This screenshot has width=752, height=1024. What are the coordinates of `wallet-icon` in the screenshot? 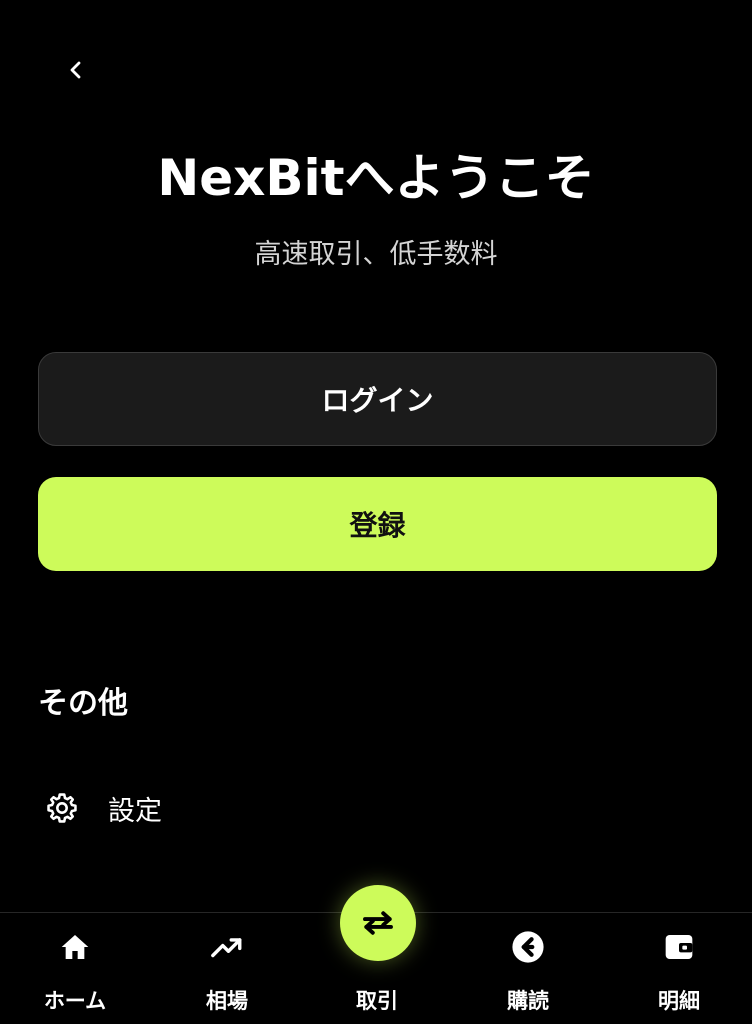 It's located at (678, 947).